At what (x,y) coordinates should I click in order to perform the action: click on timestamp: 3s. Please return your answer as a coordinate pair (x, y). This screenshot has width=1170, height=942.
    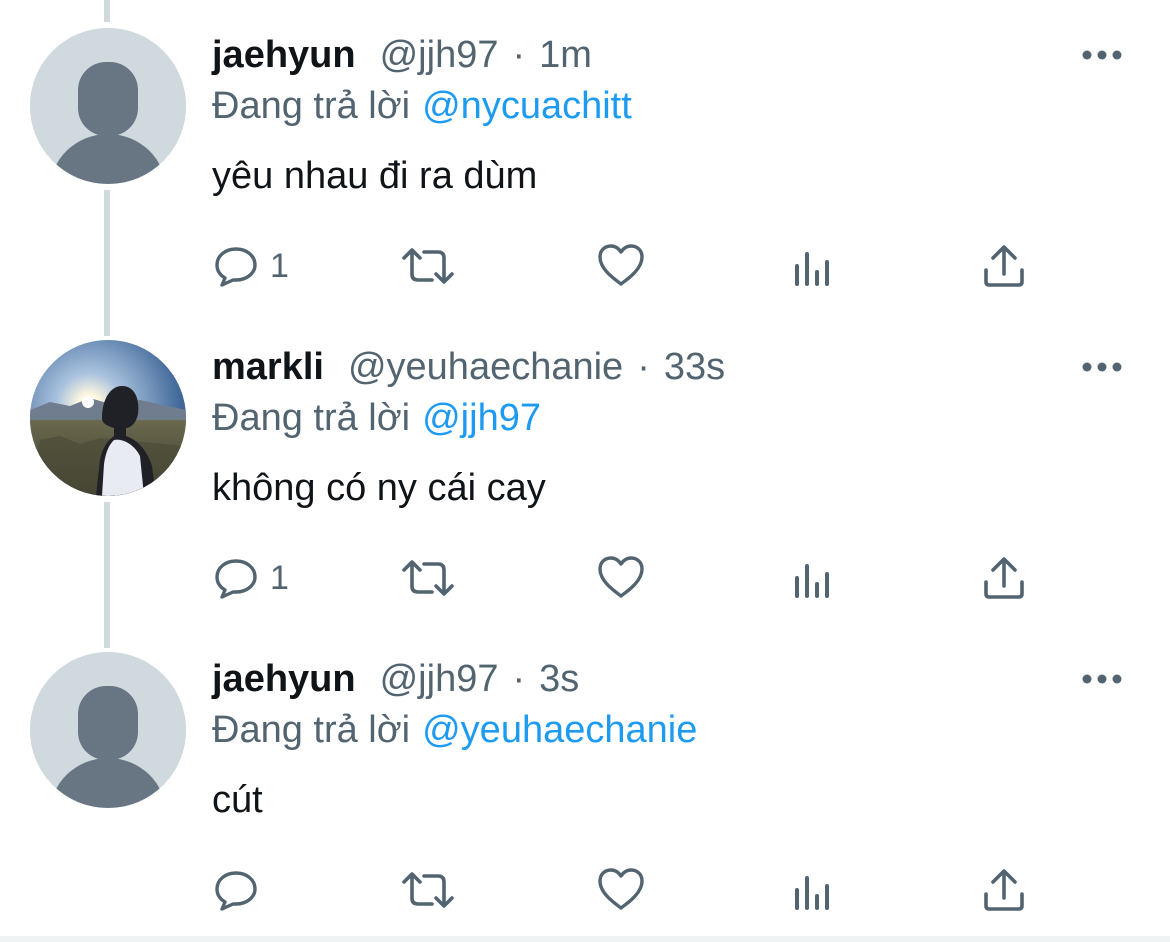
    Looking at the image, I should click on (559, 679).